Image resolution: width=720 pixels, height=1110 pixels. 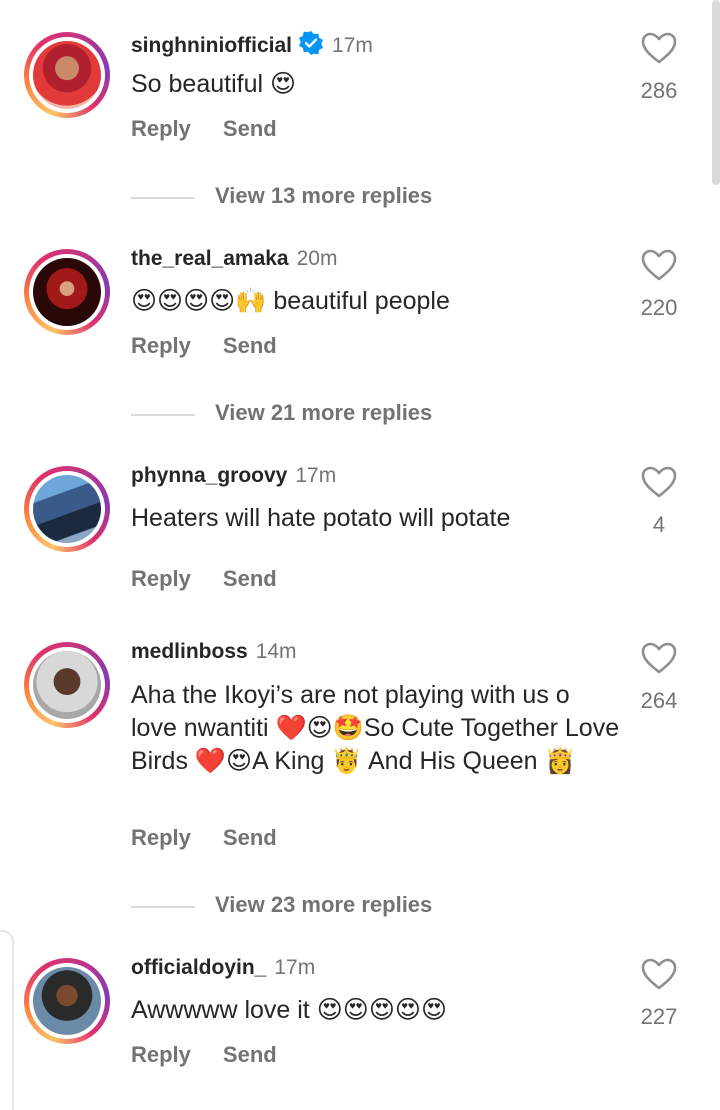 I want to click on username: officialdoyin_, so click(x=198, y=967).